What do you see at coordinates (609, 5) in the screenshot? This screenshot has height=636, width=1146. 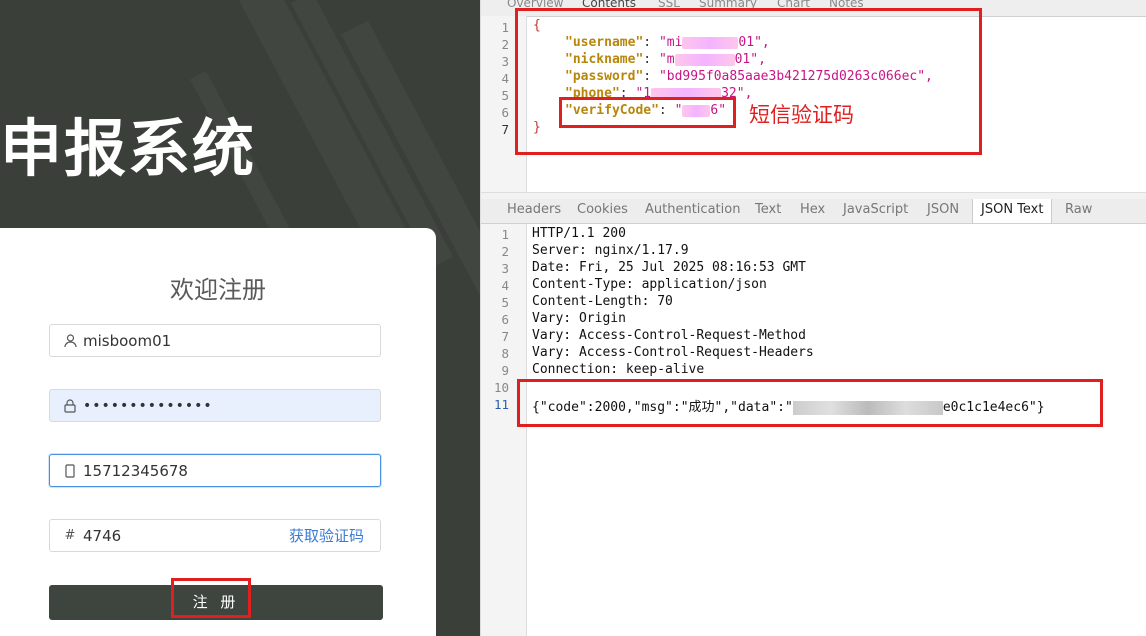 I see `tab-contents: Contents` at bounding box center [609, 5].